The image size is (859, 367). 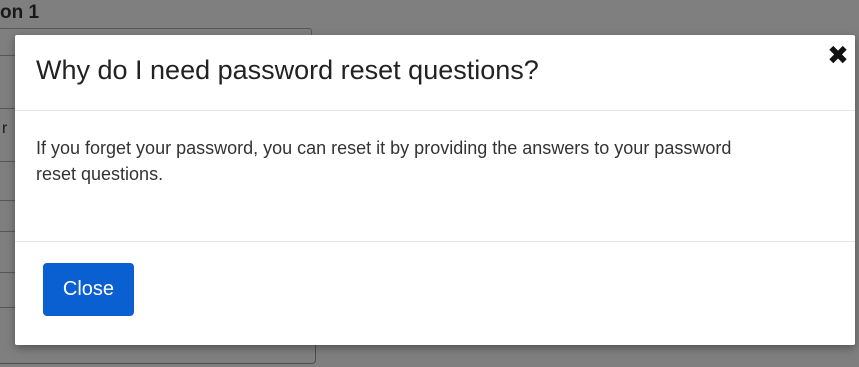 I want to click on close-icon: ✖, so click(x=838, y=56).